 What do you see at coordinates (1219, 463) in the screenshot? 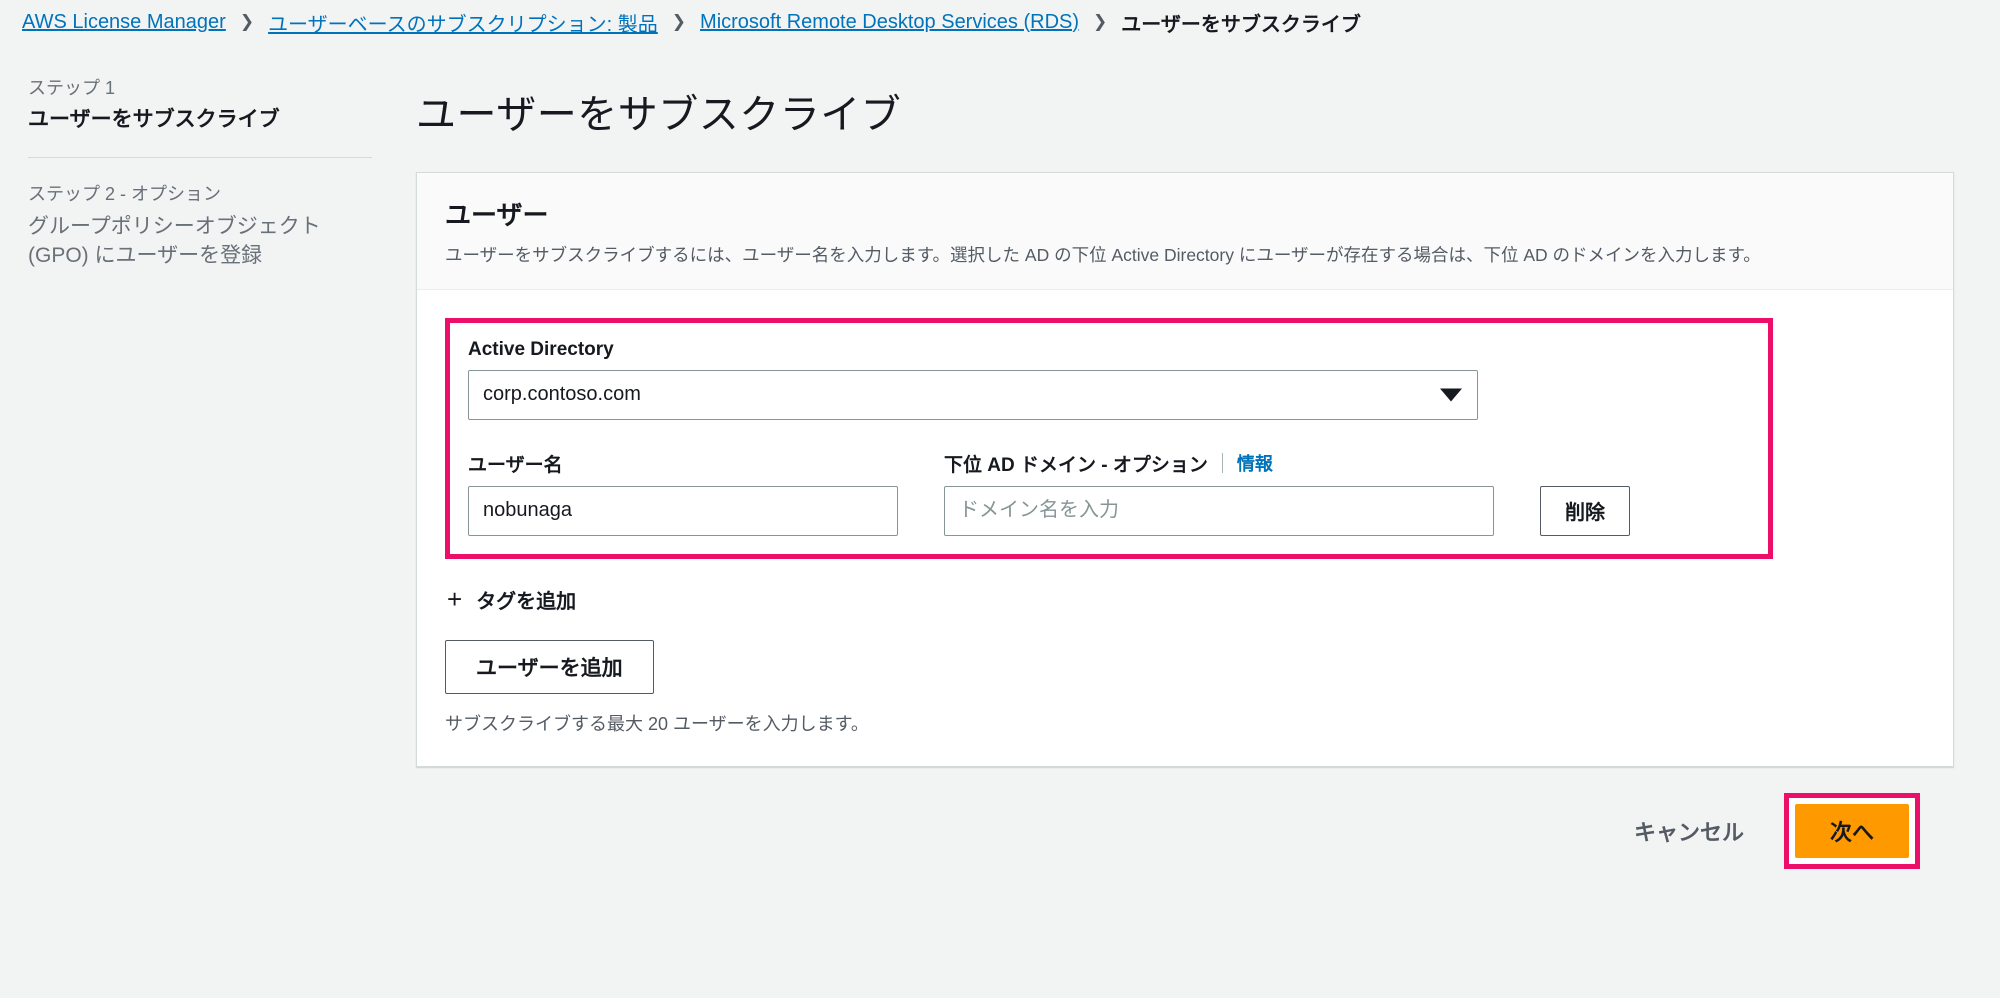
I see `child-domain-label-row: 下位 AD ドメイン - オプション 情報` at bounding box center [1219, 463].